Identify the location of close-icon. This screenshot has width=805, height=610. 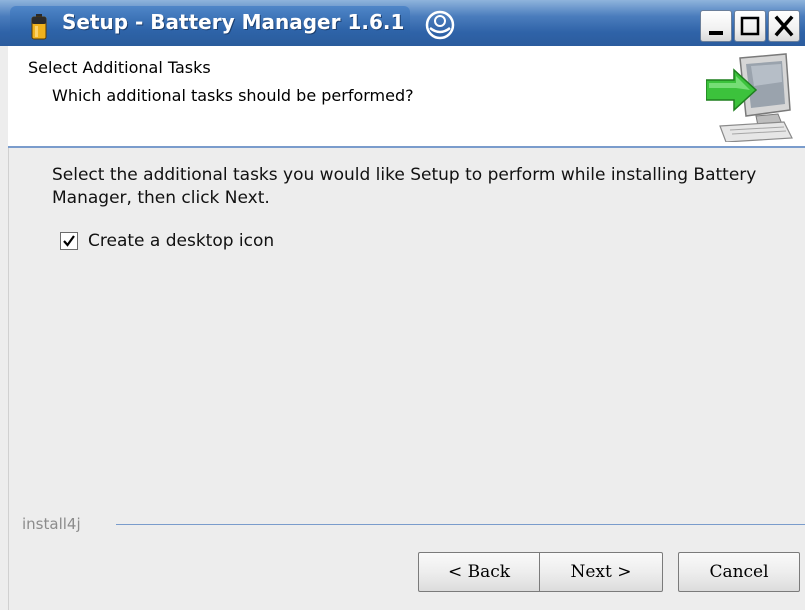
(784, 26).